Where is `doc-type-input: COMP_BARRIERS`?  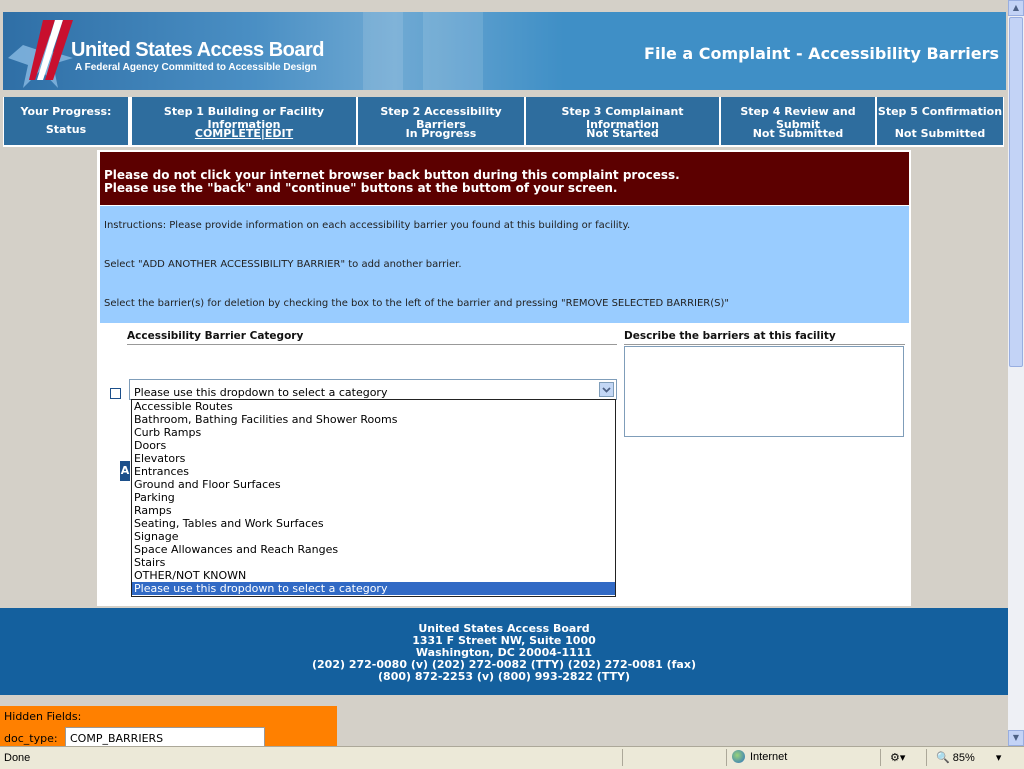 doc-type-input: COMP_BARRIERS is located at coordinates (165, 736).